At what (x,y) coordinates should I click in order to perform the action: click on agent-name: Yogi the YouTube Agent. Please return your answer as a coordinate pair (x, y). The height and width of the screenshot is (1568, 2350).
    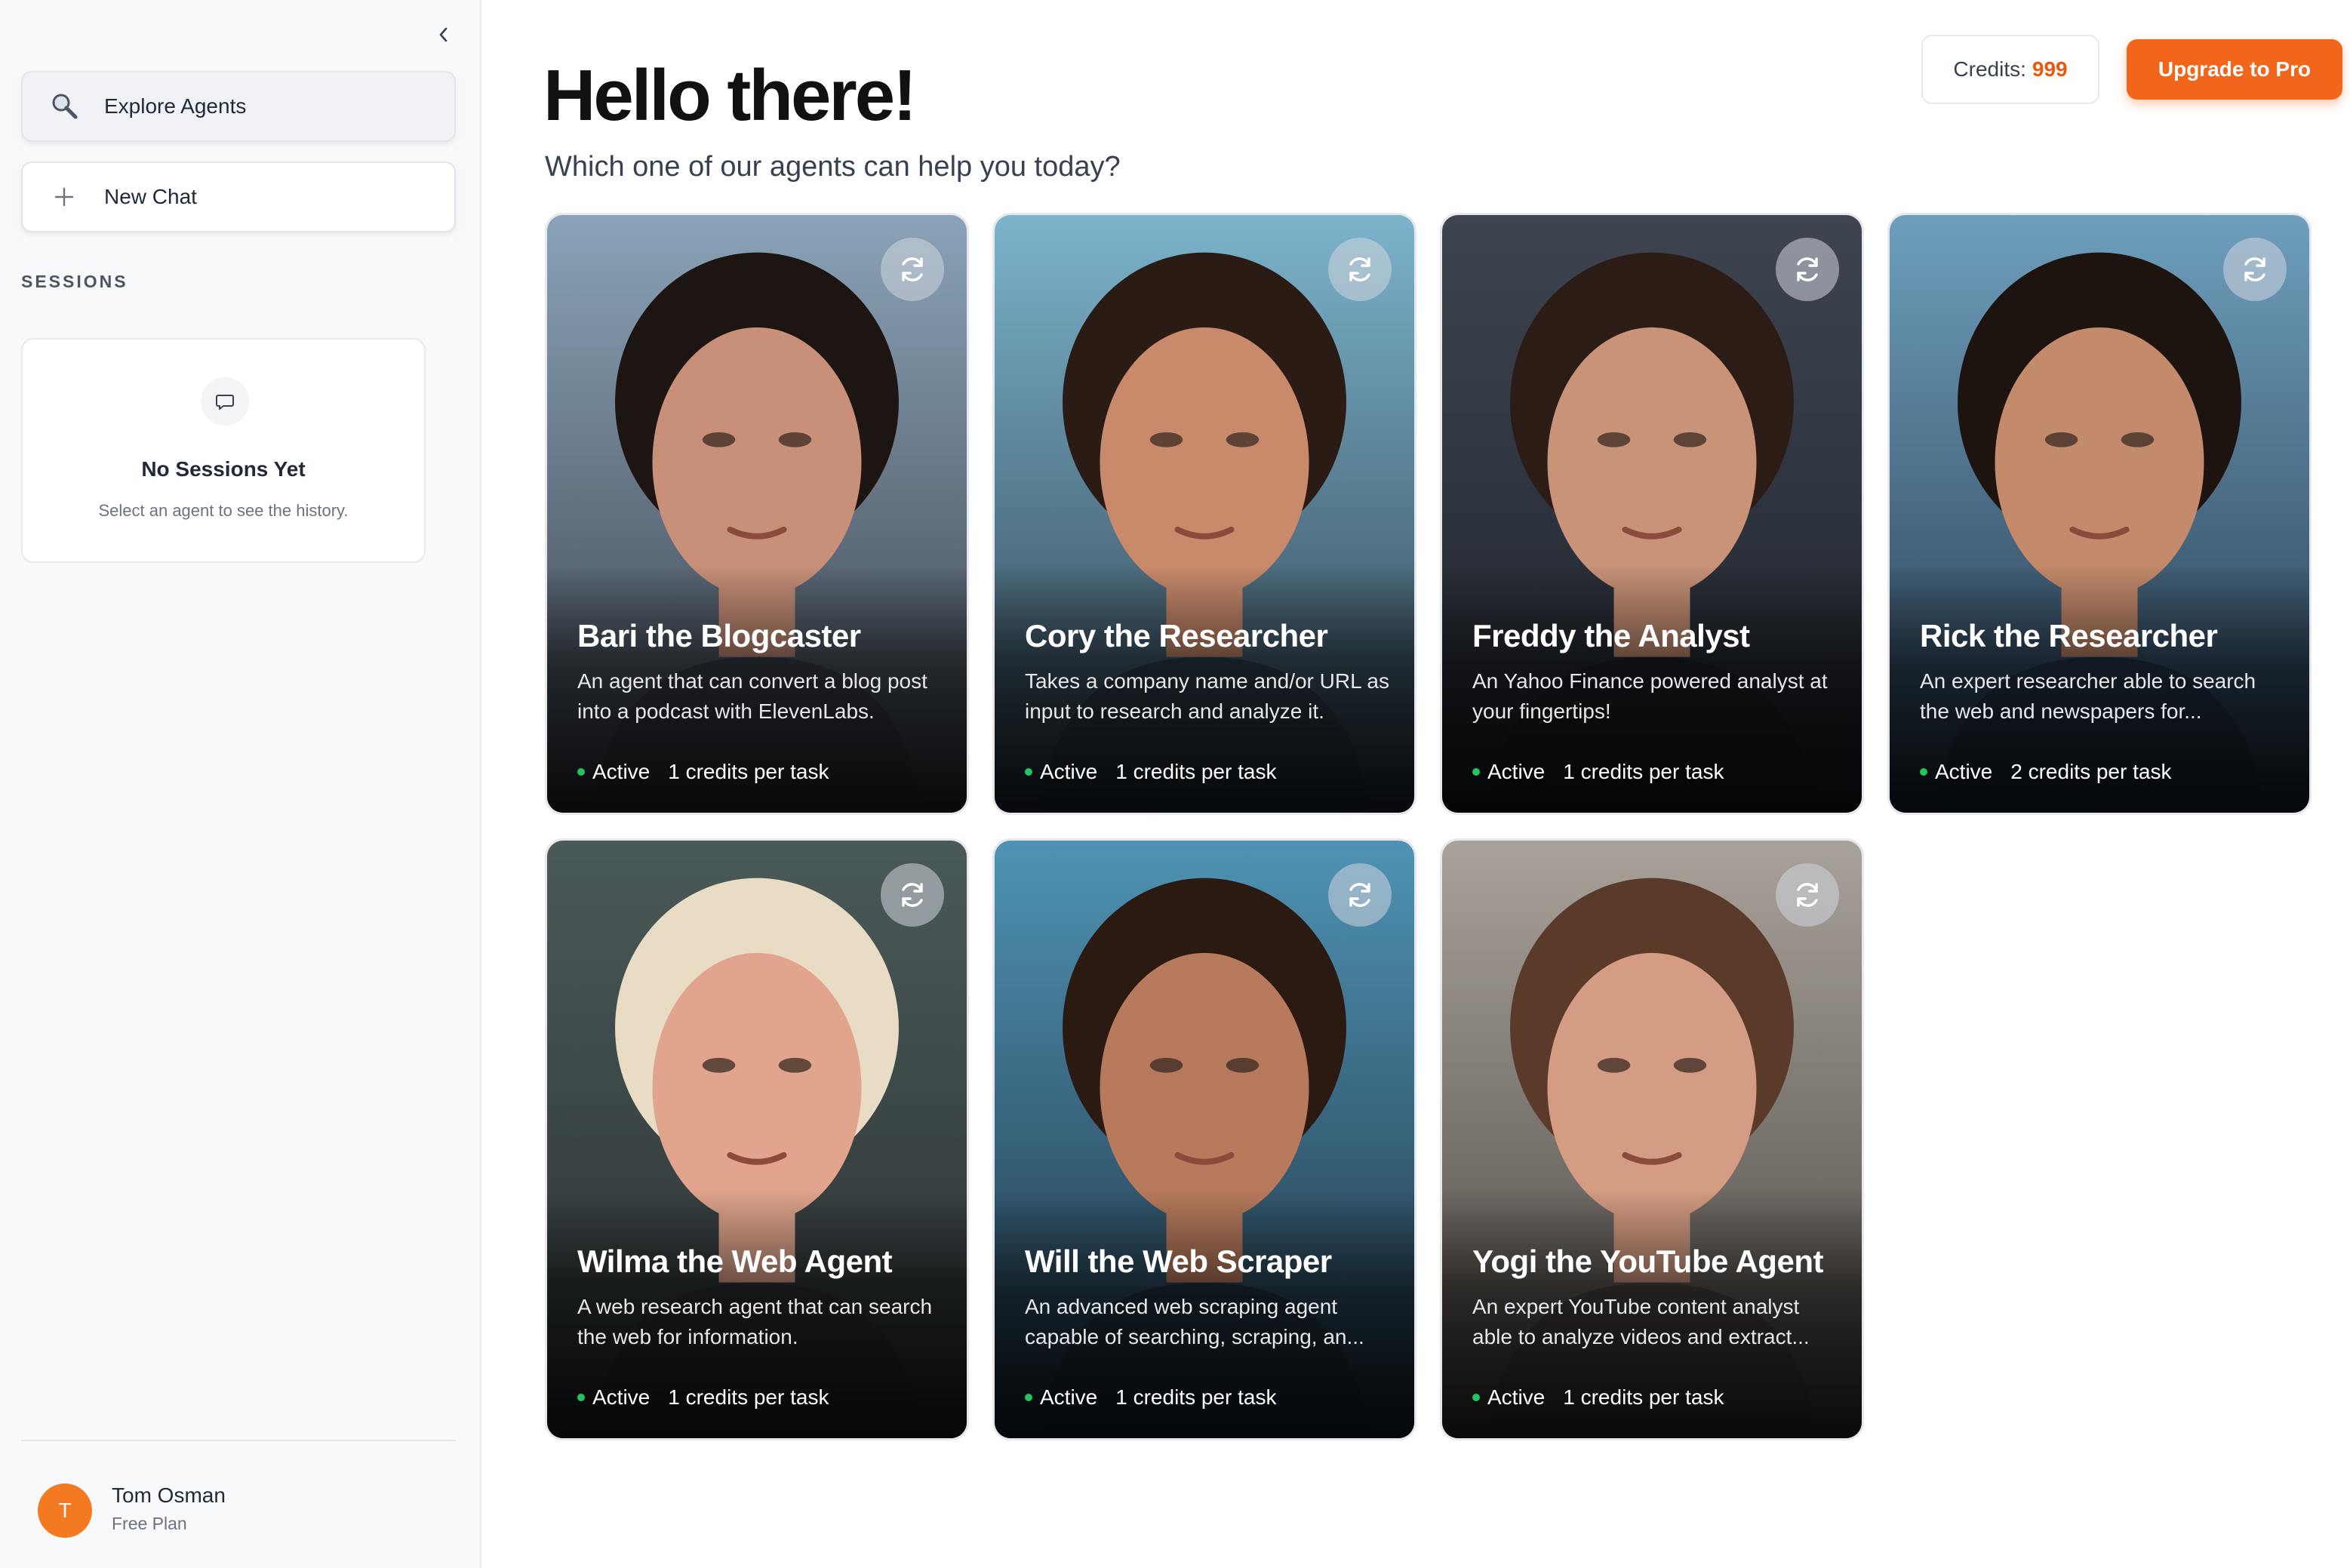
    Looking at the image, I should click on (1647, 1261).